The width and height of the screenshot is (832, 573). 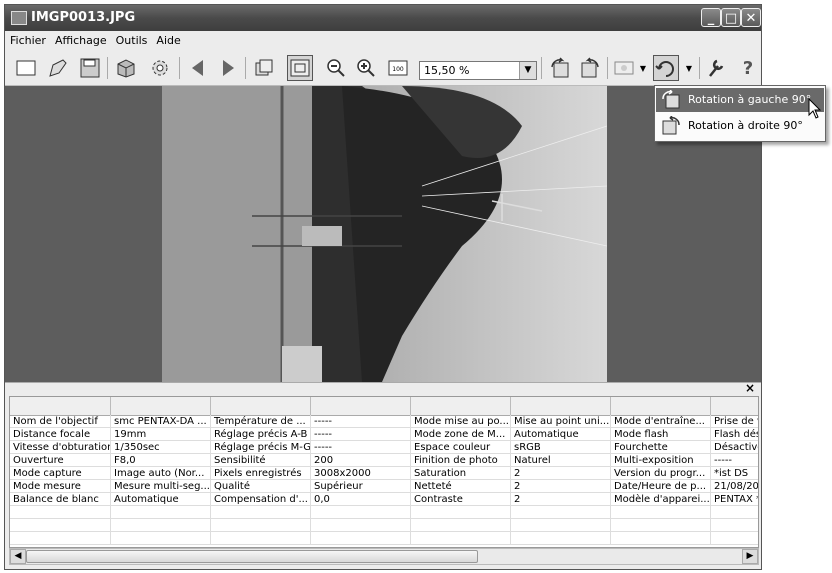 I want to click on table-cell: Réglage précis A-B, so click(x=261, y=434).